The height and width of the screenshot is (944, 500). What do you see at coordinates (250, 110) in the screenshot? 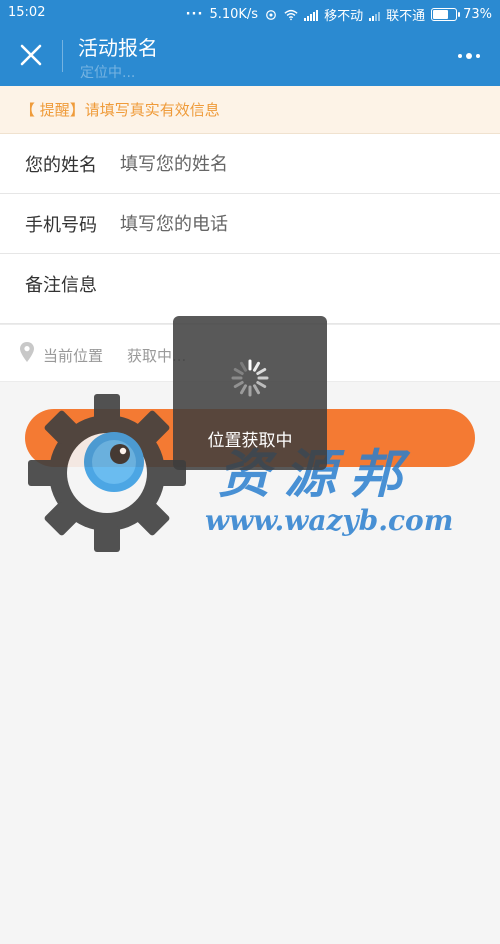
I see `notice-banner: 【 提醒】请填写真实有效信息` at bounding box center [250, 110].